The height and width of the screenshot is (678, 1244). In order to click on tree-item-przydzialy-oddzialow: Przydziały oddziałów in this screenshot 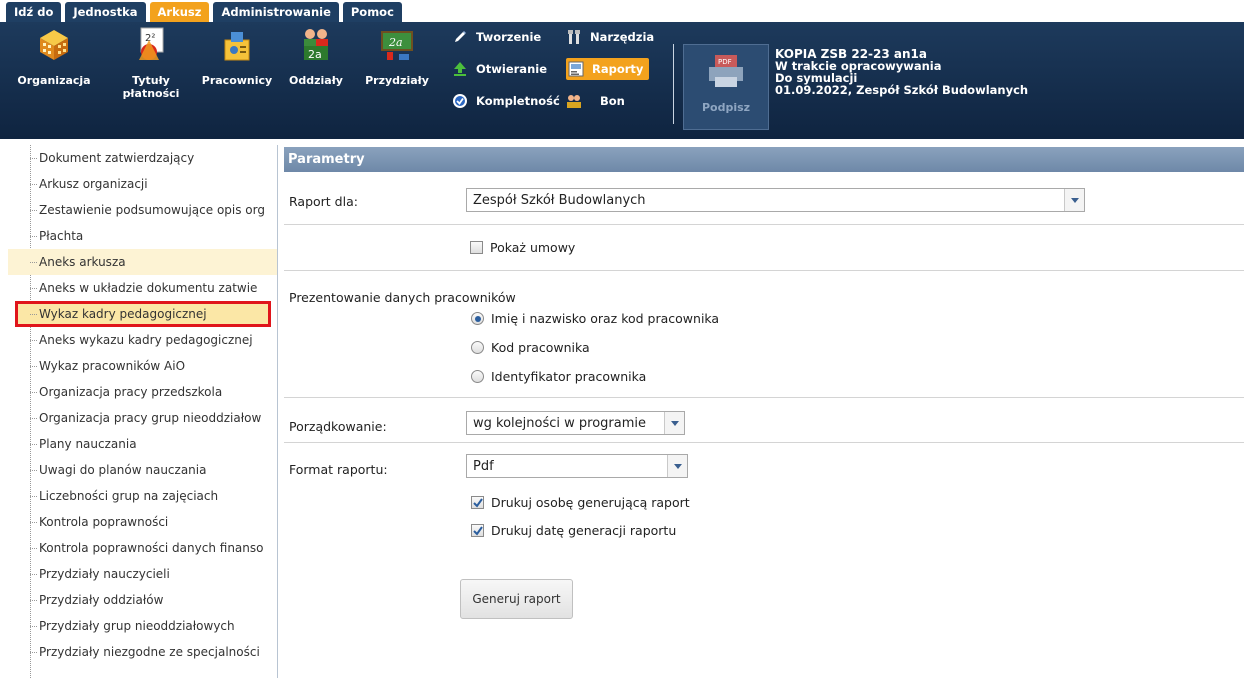, I will do `click(142, 600)`.